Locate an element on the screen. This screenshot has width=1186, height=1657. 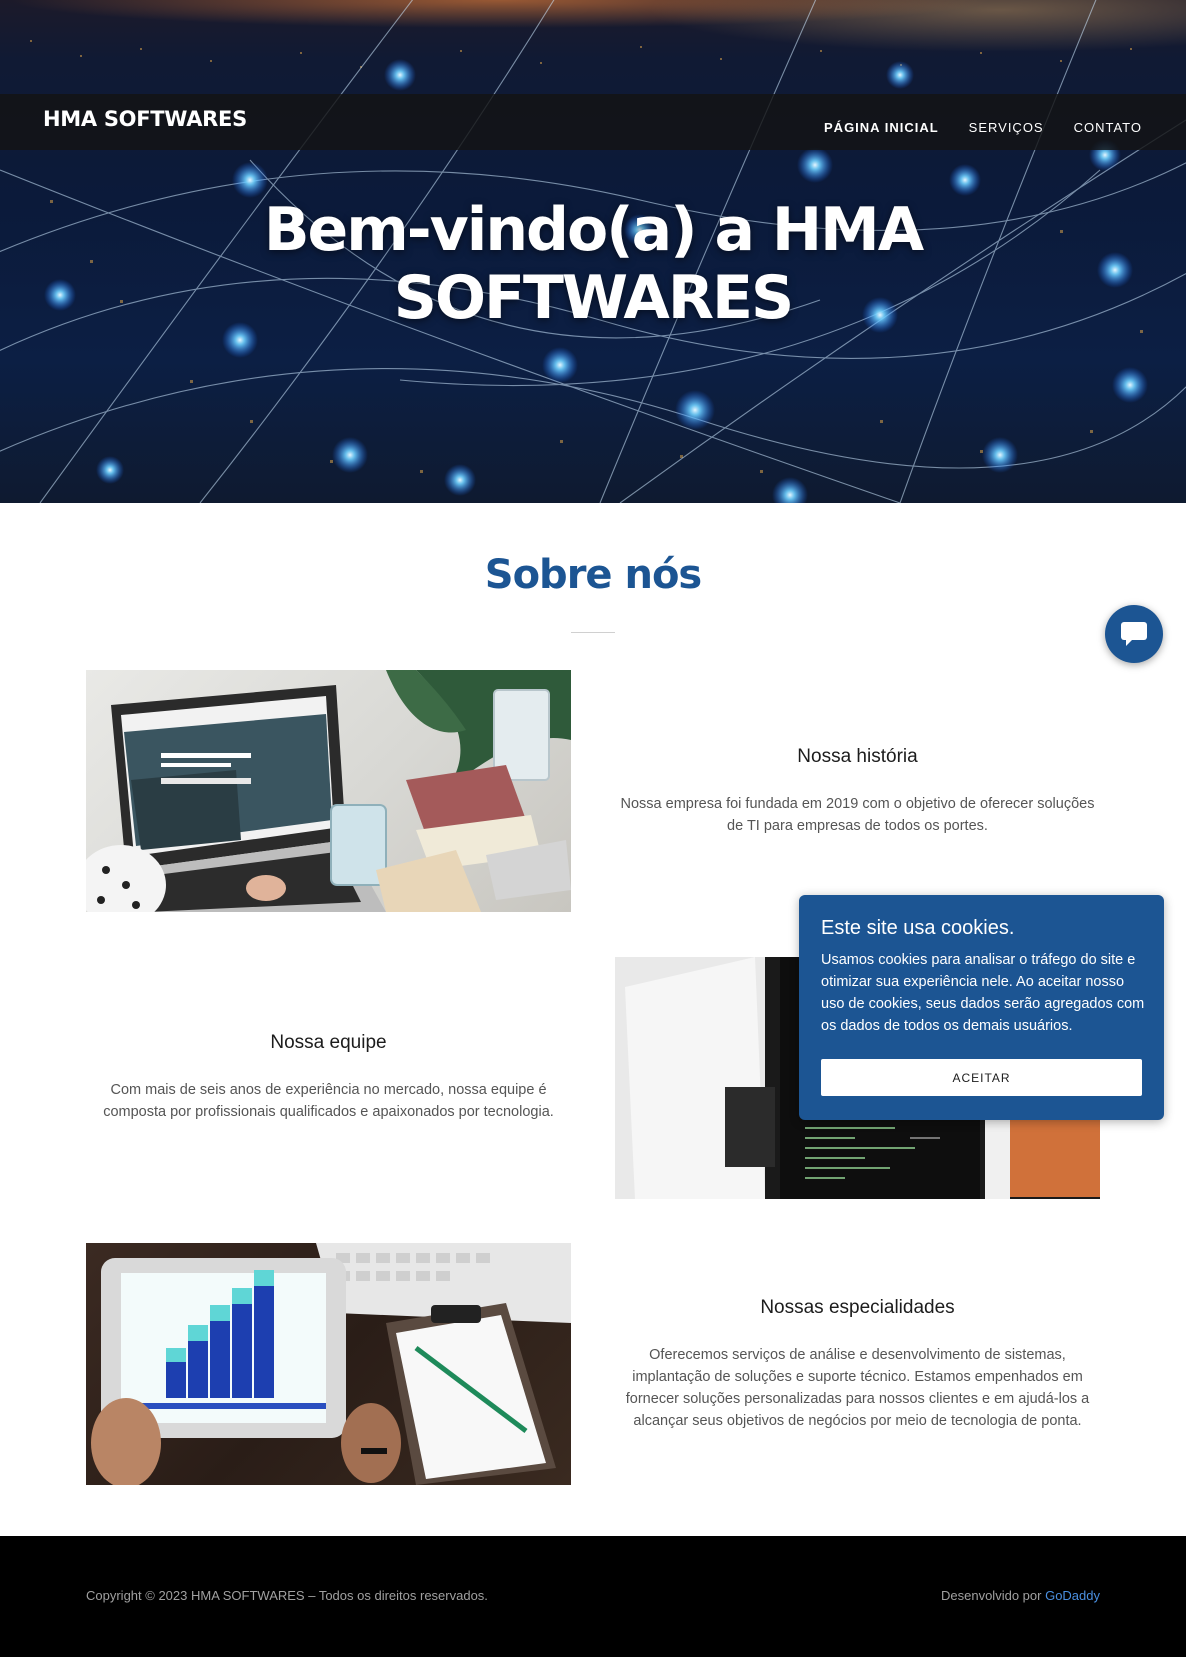
specialties-image is located at coordinates (328, 1364).